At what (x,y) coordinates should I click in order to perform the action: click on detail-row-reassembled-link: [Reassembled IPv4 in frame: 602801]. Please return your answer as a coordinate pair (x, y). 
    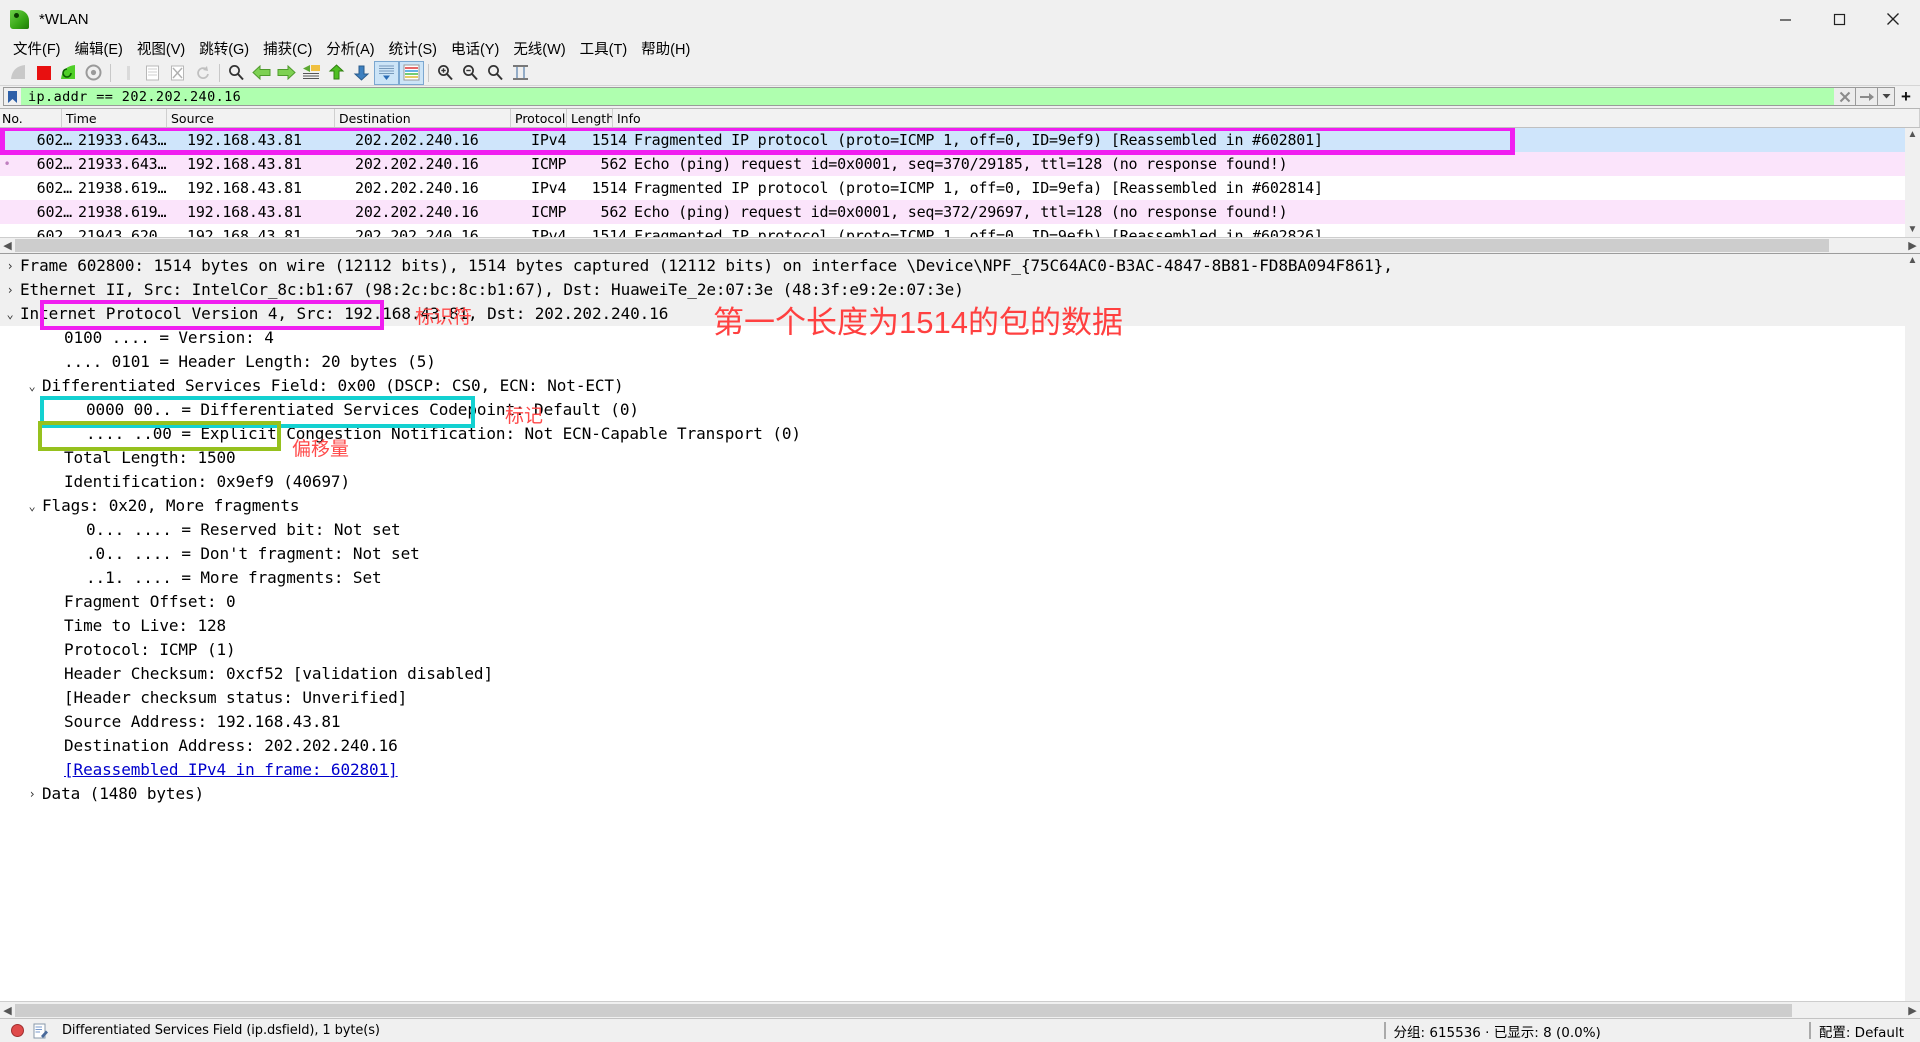
    Looking at the image, I should click on (960, 770).